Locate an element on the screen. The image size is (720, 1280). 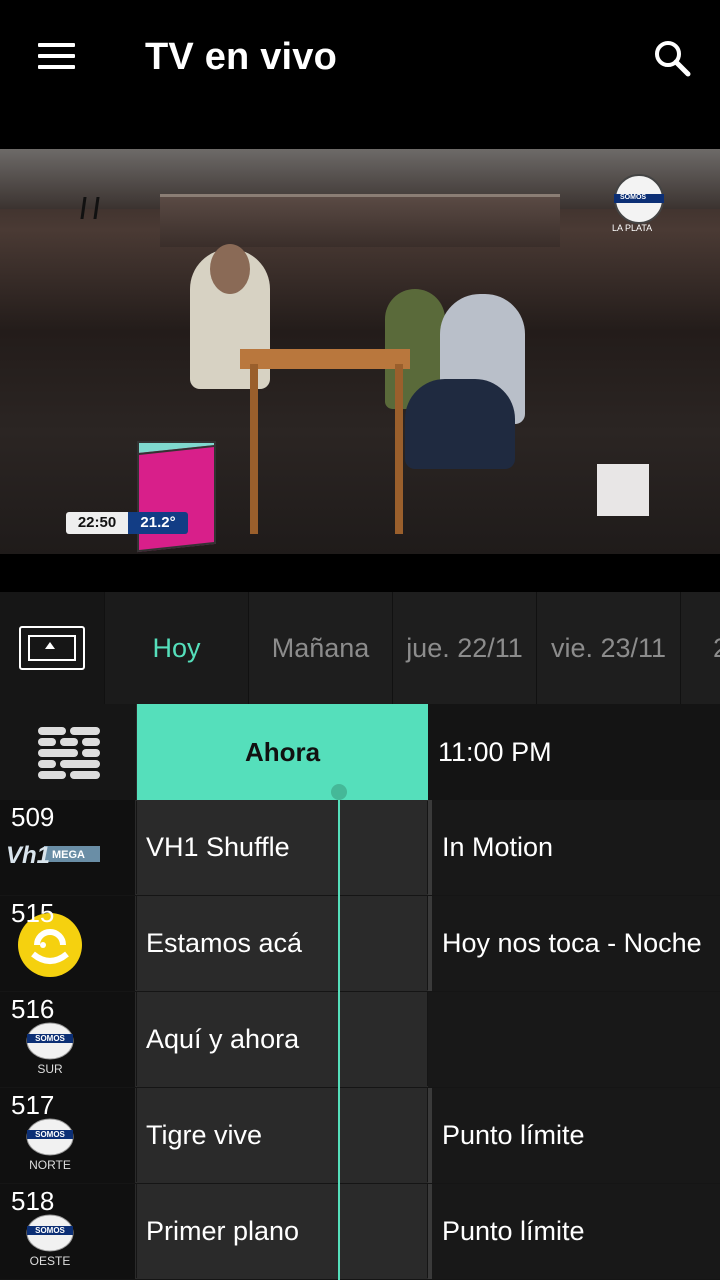
day-selector: Hoy Mañana jue. 22/11 vie. 23/11 2 is located at coordinates (360, 648).